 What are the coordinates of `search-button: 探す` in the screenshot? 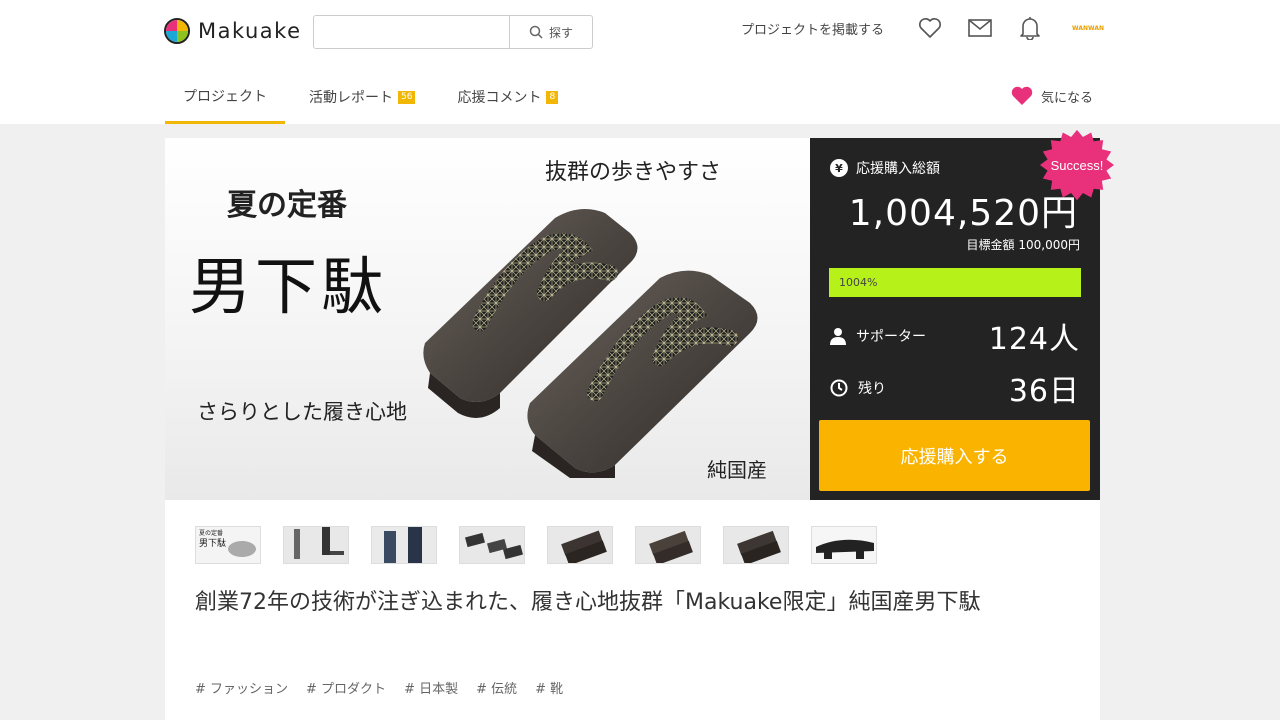 It's located at (550, 32).